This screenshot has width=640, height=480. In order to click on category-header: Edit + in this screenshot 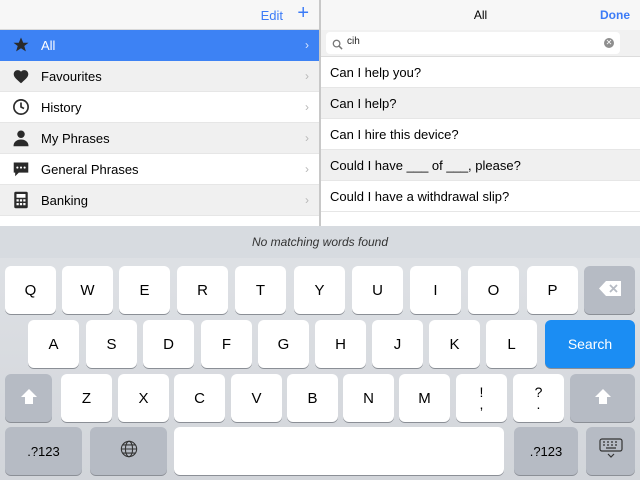, I will do `click(159, 15)`.